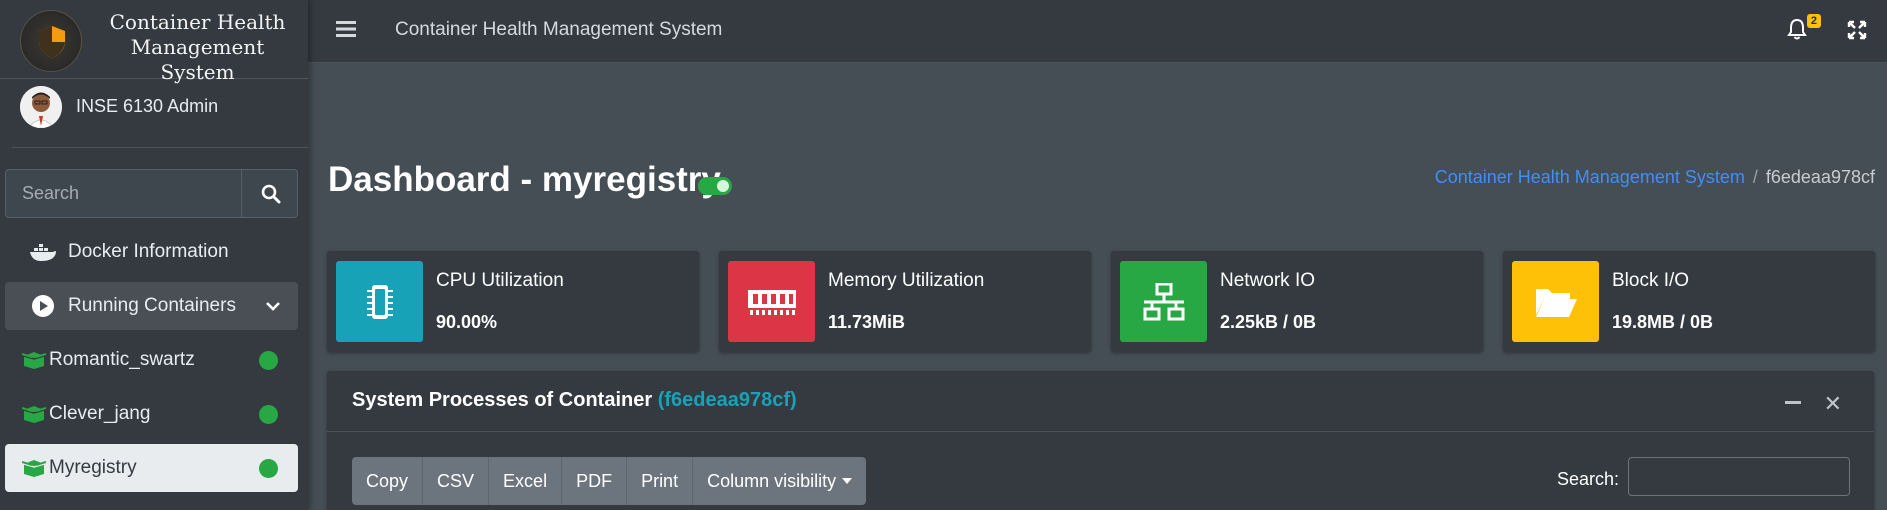 The height and width of the screenshot is (510, 1887). What do you see at coordinates (1297, 301) in the screenshot?
I see `info-box-network: Network IO 2.25kB / 0B` at bounding box center [1297, 301].